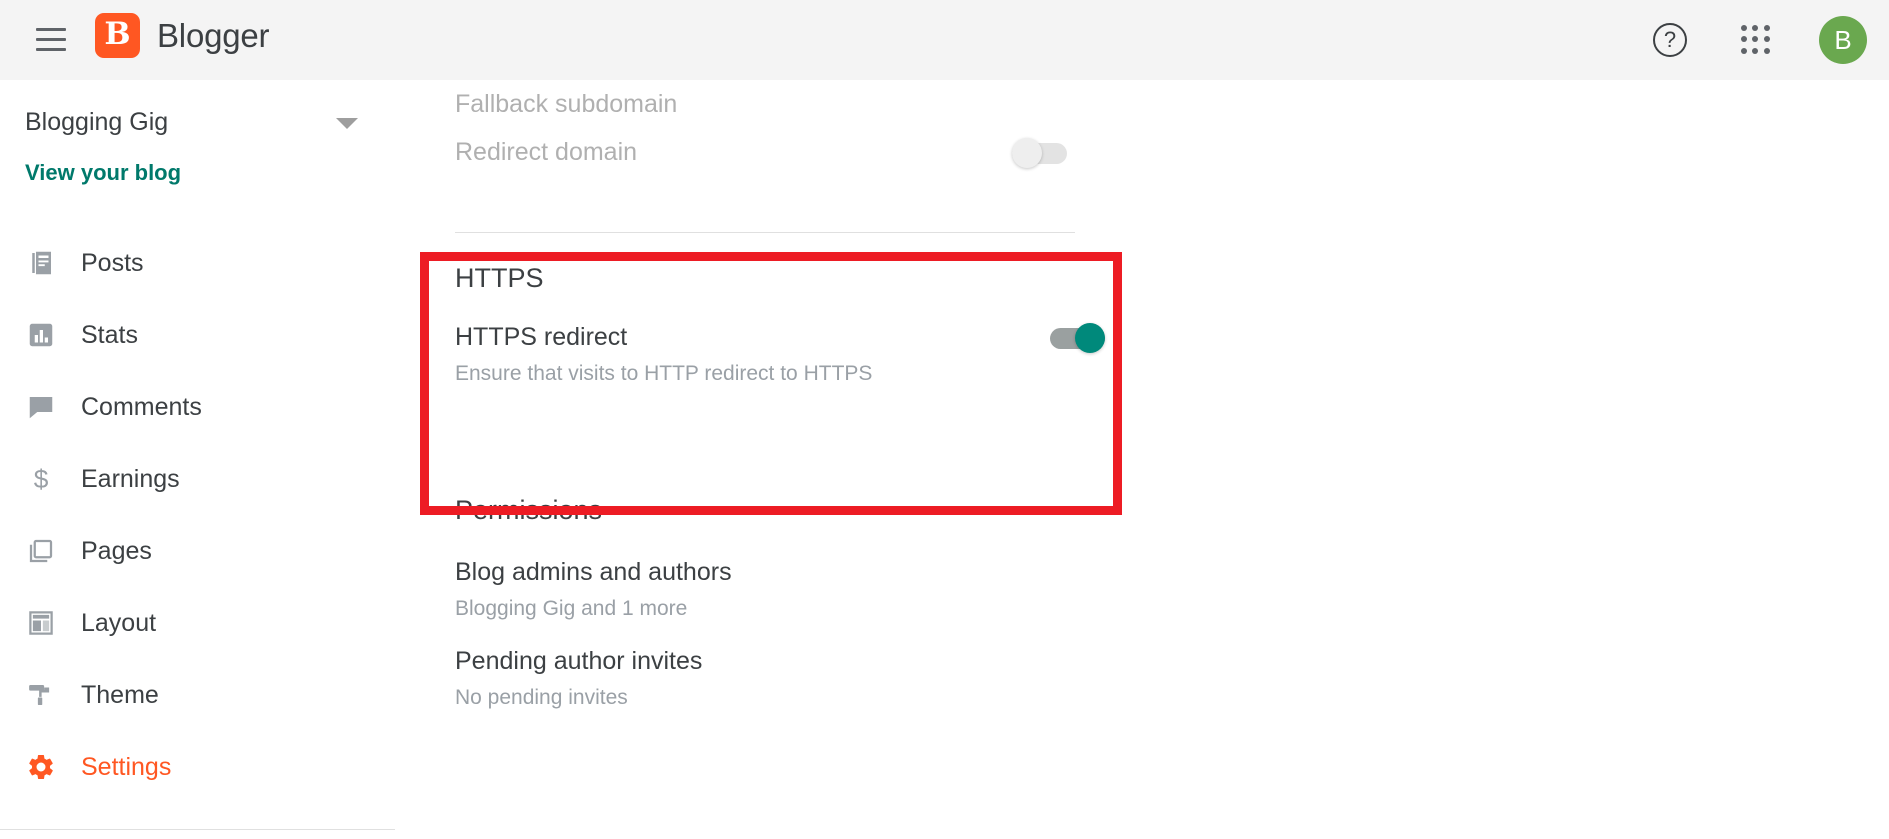 The height and width of the screenshot is (839, 1889). I want to click on sidebar-item-label: Stats, so click(109, 334).